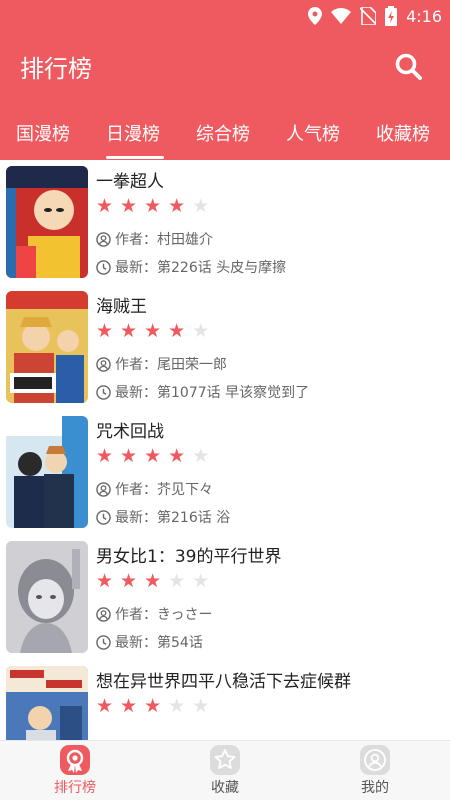 The image size is (450, 800). What do you see at coordinates (133, 133) in the screenshot?
I see `tab-riman: 日漫榜` at bounding box center [133, 133].